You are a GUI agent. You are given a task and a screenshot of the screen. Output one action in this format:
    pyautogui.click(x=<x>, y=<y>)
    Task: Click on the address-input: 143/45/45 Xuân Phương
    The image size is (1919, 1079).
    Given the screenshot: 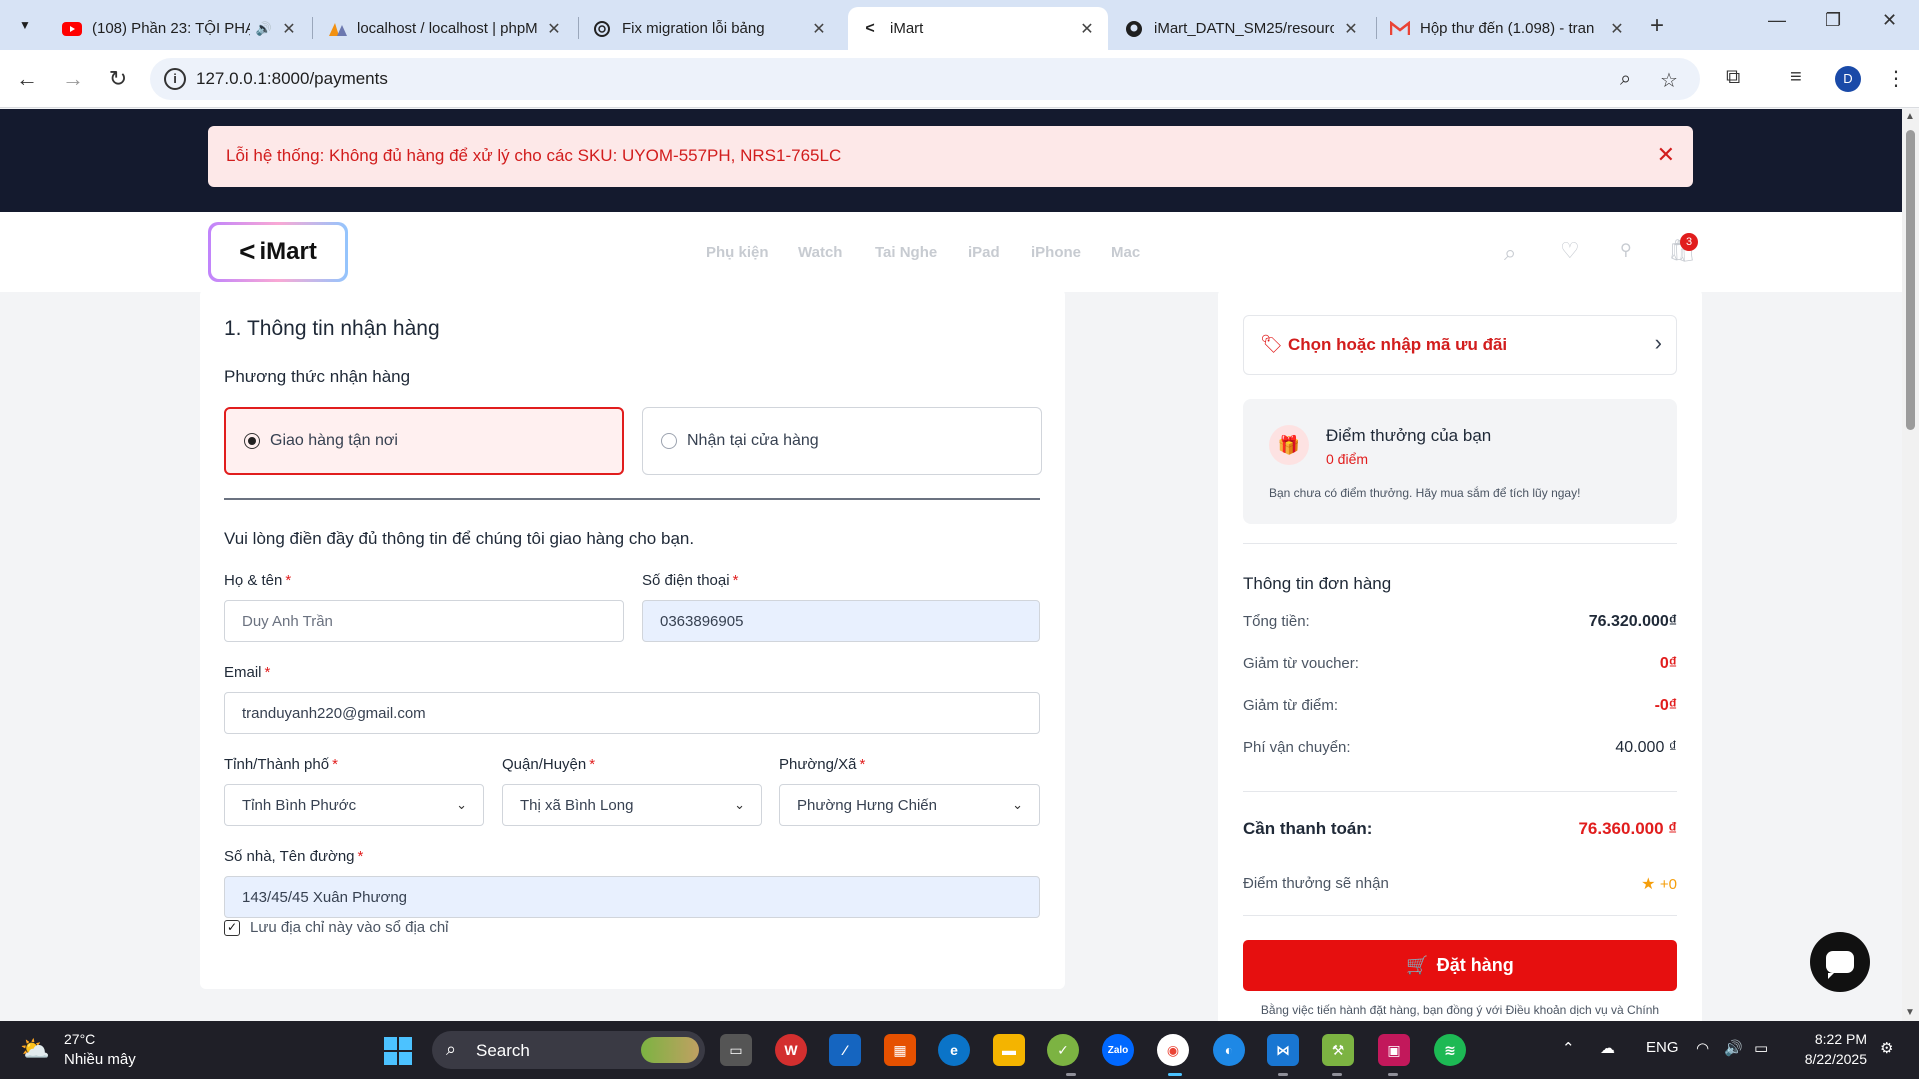 What is the action you would take?
    pyautogui.click(x=632, y=897)
    